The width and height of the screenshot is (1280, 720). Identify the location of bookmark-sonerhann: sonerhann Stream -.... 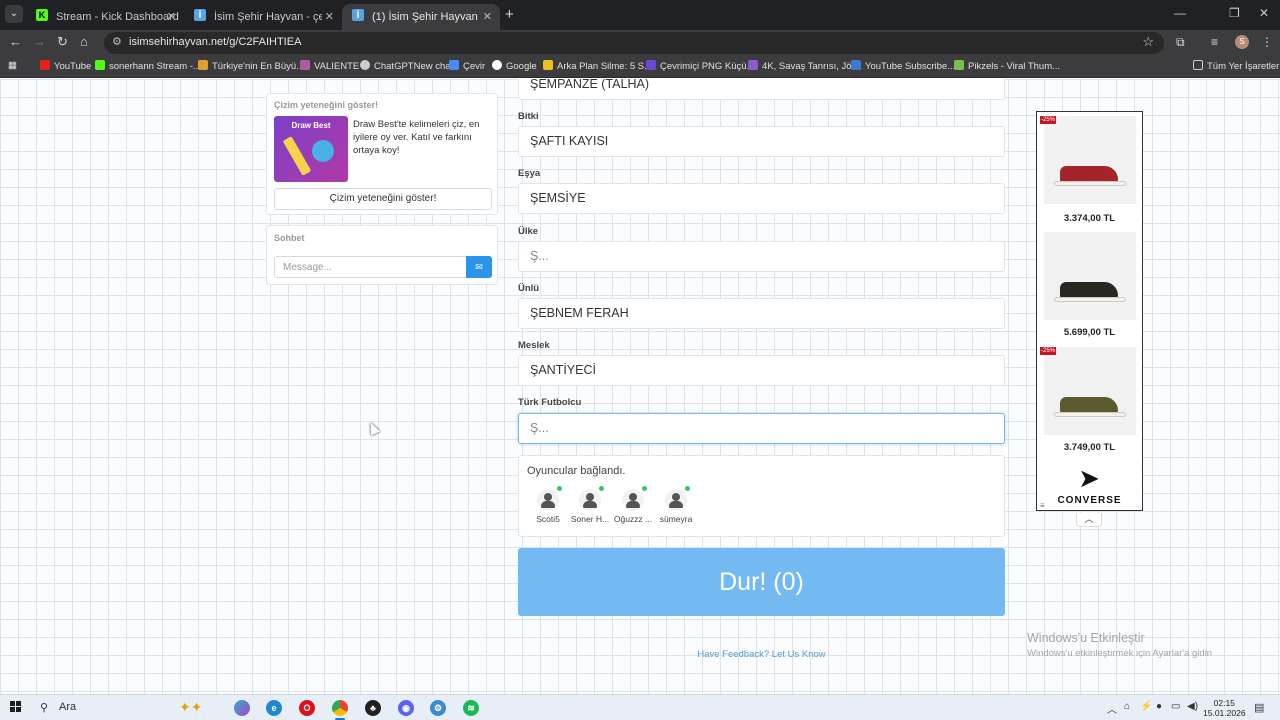
(148, 66).